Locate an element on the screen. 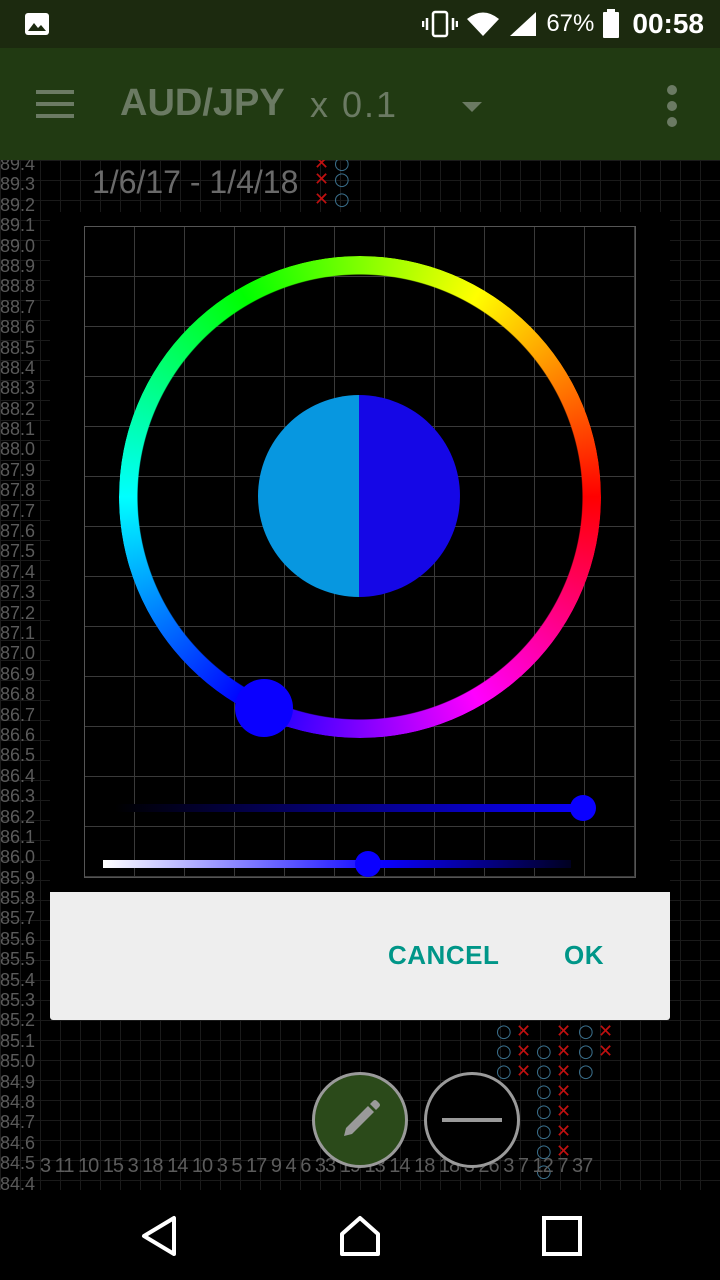 The width and height of the screenshot is (720, 1280). y-tick-label: 87.7 is located at coordinates (18, 510).